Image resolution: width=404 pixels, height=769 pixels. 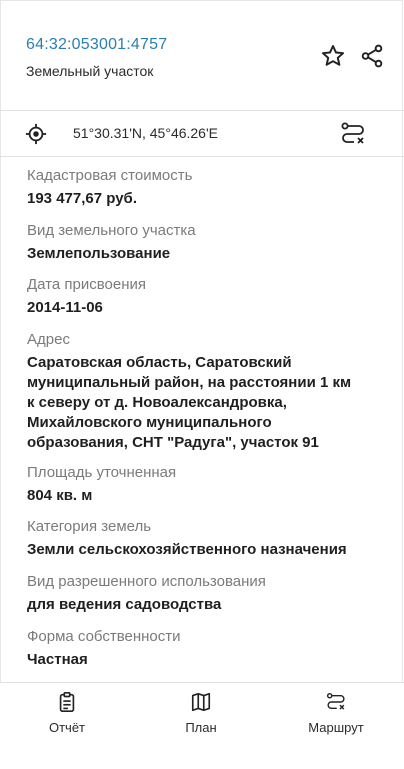 I want to click on attr-value: 804 кв. м, so click(x=60, y=495).